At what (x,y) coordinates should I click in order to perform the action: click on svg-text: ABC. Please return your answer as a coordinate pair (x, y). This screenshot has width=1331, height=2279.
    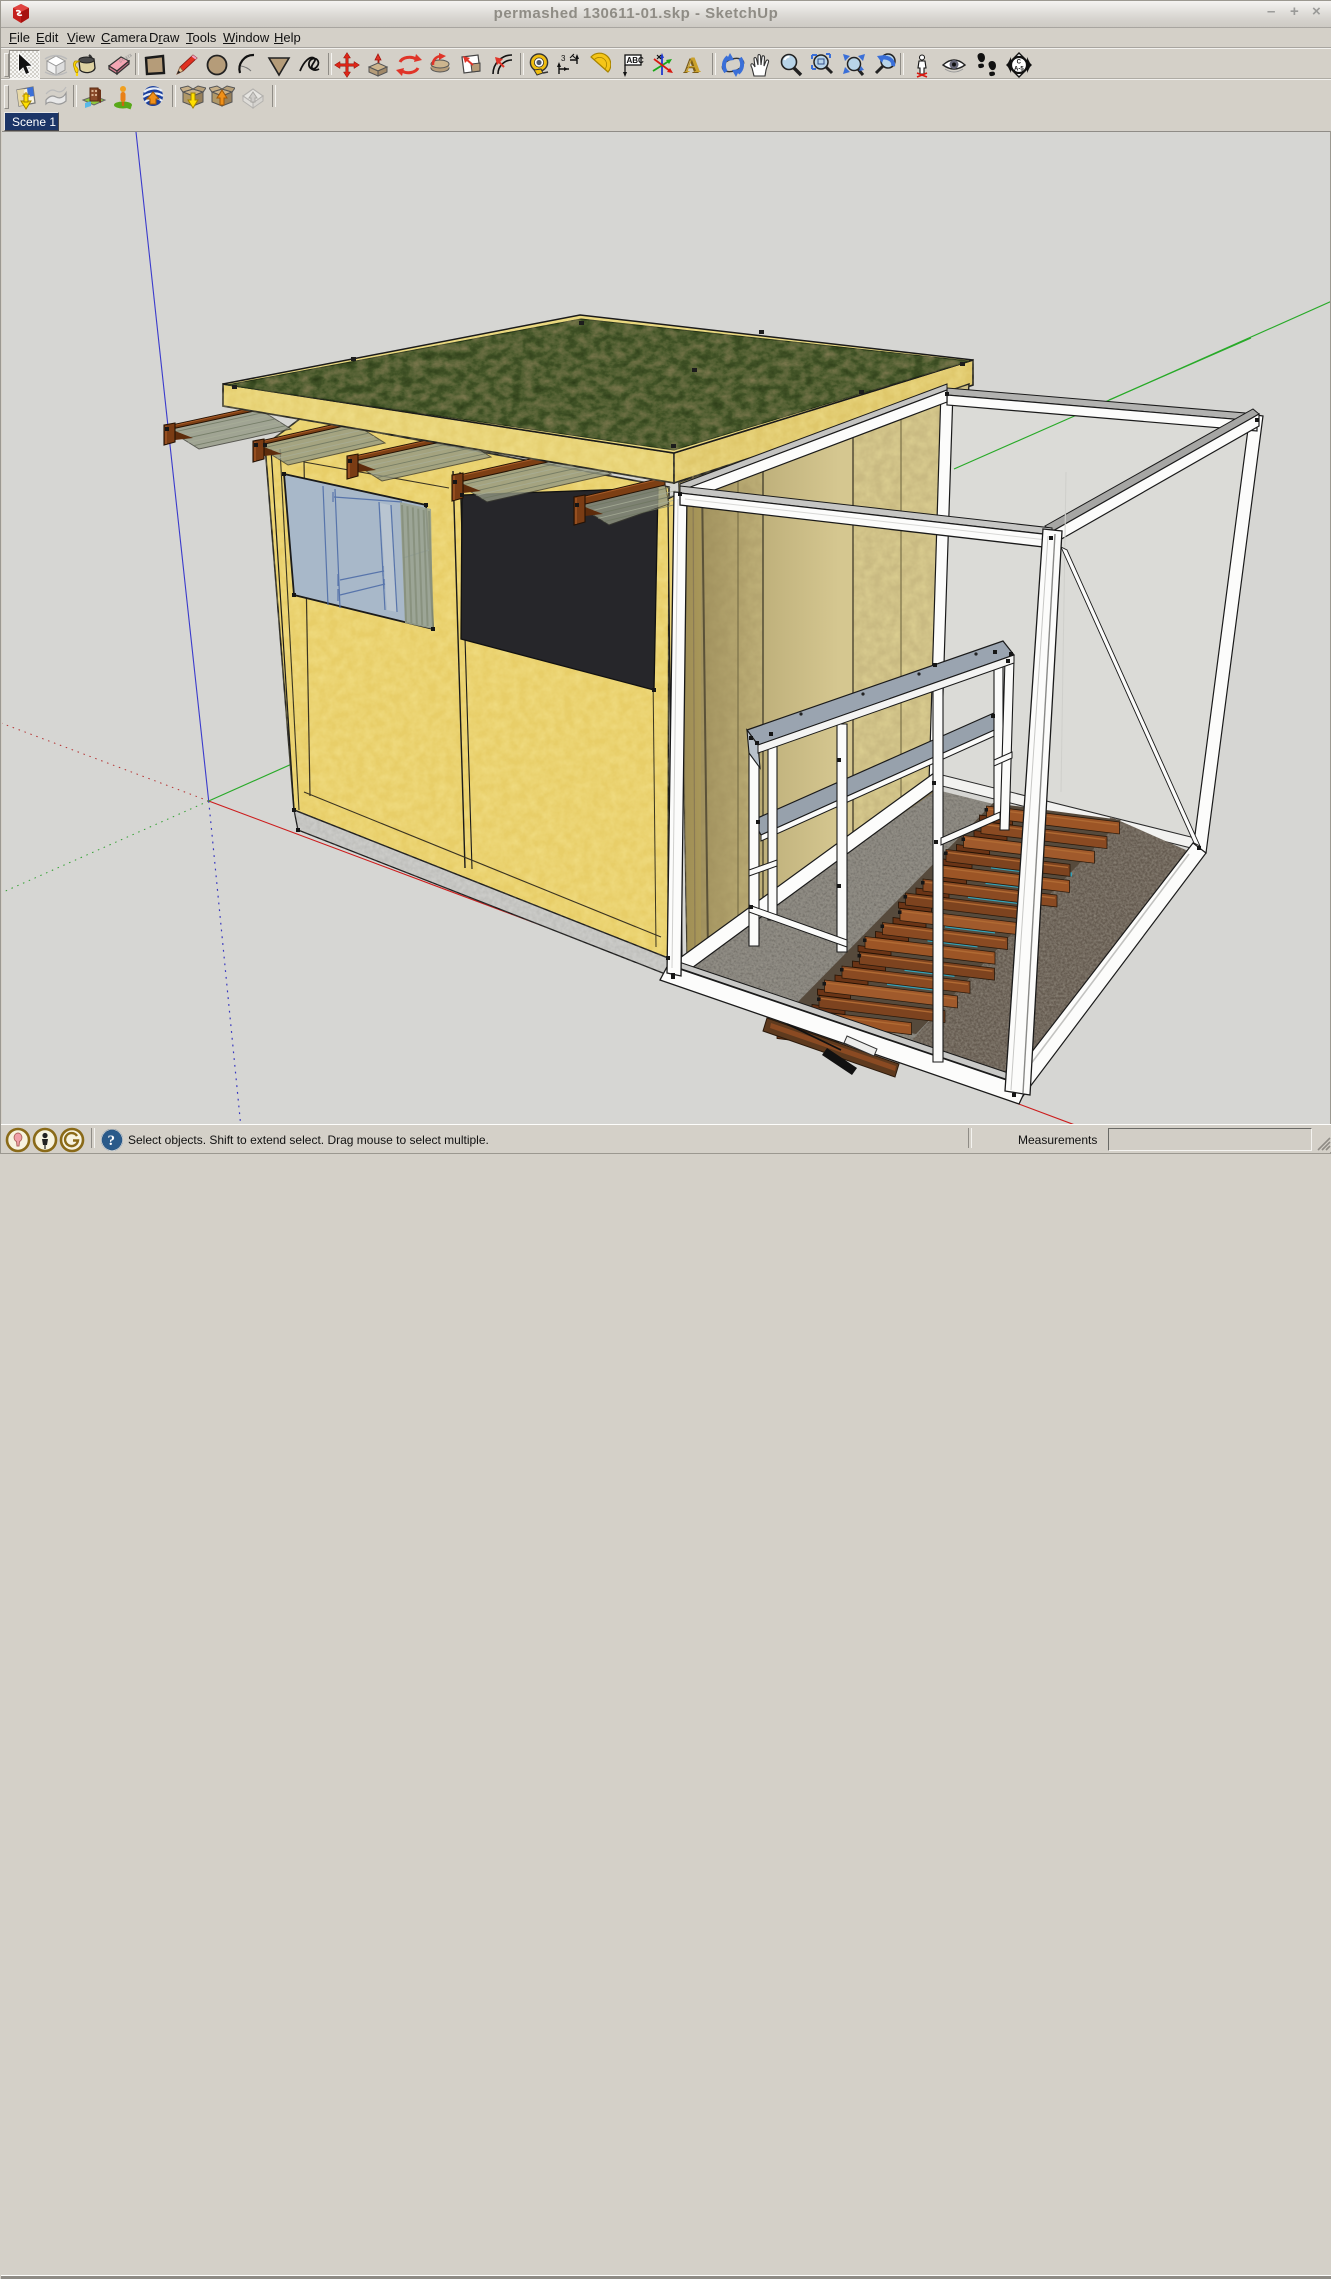
    Looking at the image, I should click on (636, 60).